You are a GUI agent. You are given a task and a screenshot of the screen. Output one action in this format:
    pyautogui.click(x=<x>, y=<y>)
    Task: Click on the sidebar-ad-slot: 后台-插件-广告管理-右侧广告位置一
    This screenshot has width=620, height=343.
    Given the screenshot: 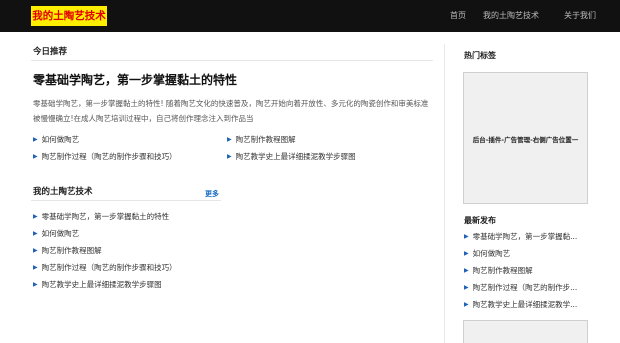 What is the action you would take?
    pyautogui.click(x=525, y=138)
    